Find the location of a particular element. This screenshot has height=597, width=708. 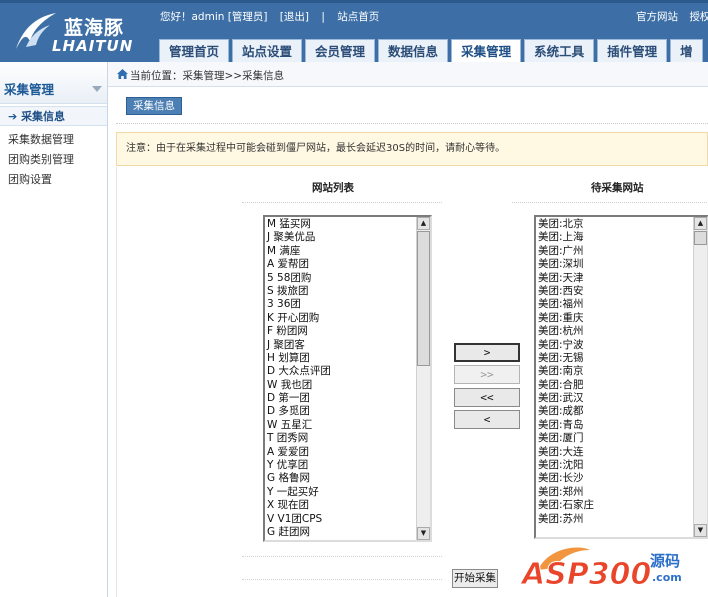

sidebar-header: 采集管理 is located at coordinates (53, 83).